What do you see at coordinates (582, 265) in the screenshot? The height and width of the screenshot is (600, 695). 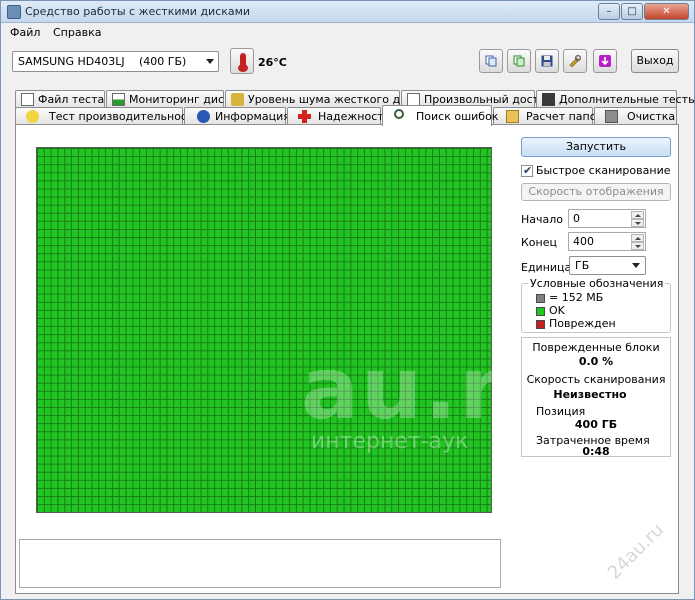 I see `unit-value: ГБ` at bounding box center [582, 265].